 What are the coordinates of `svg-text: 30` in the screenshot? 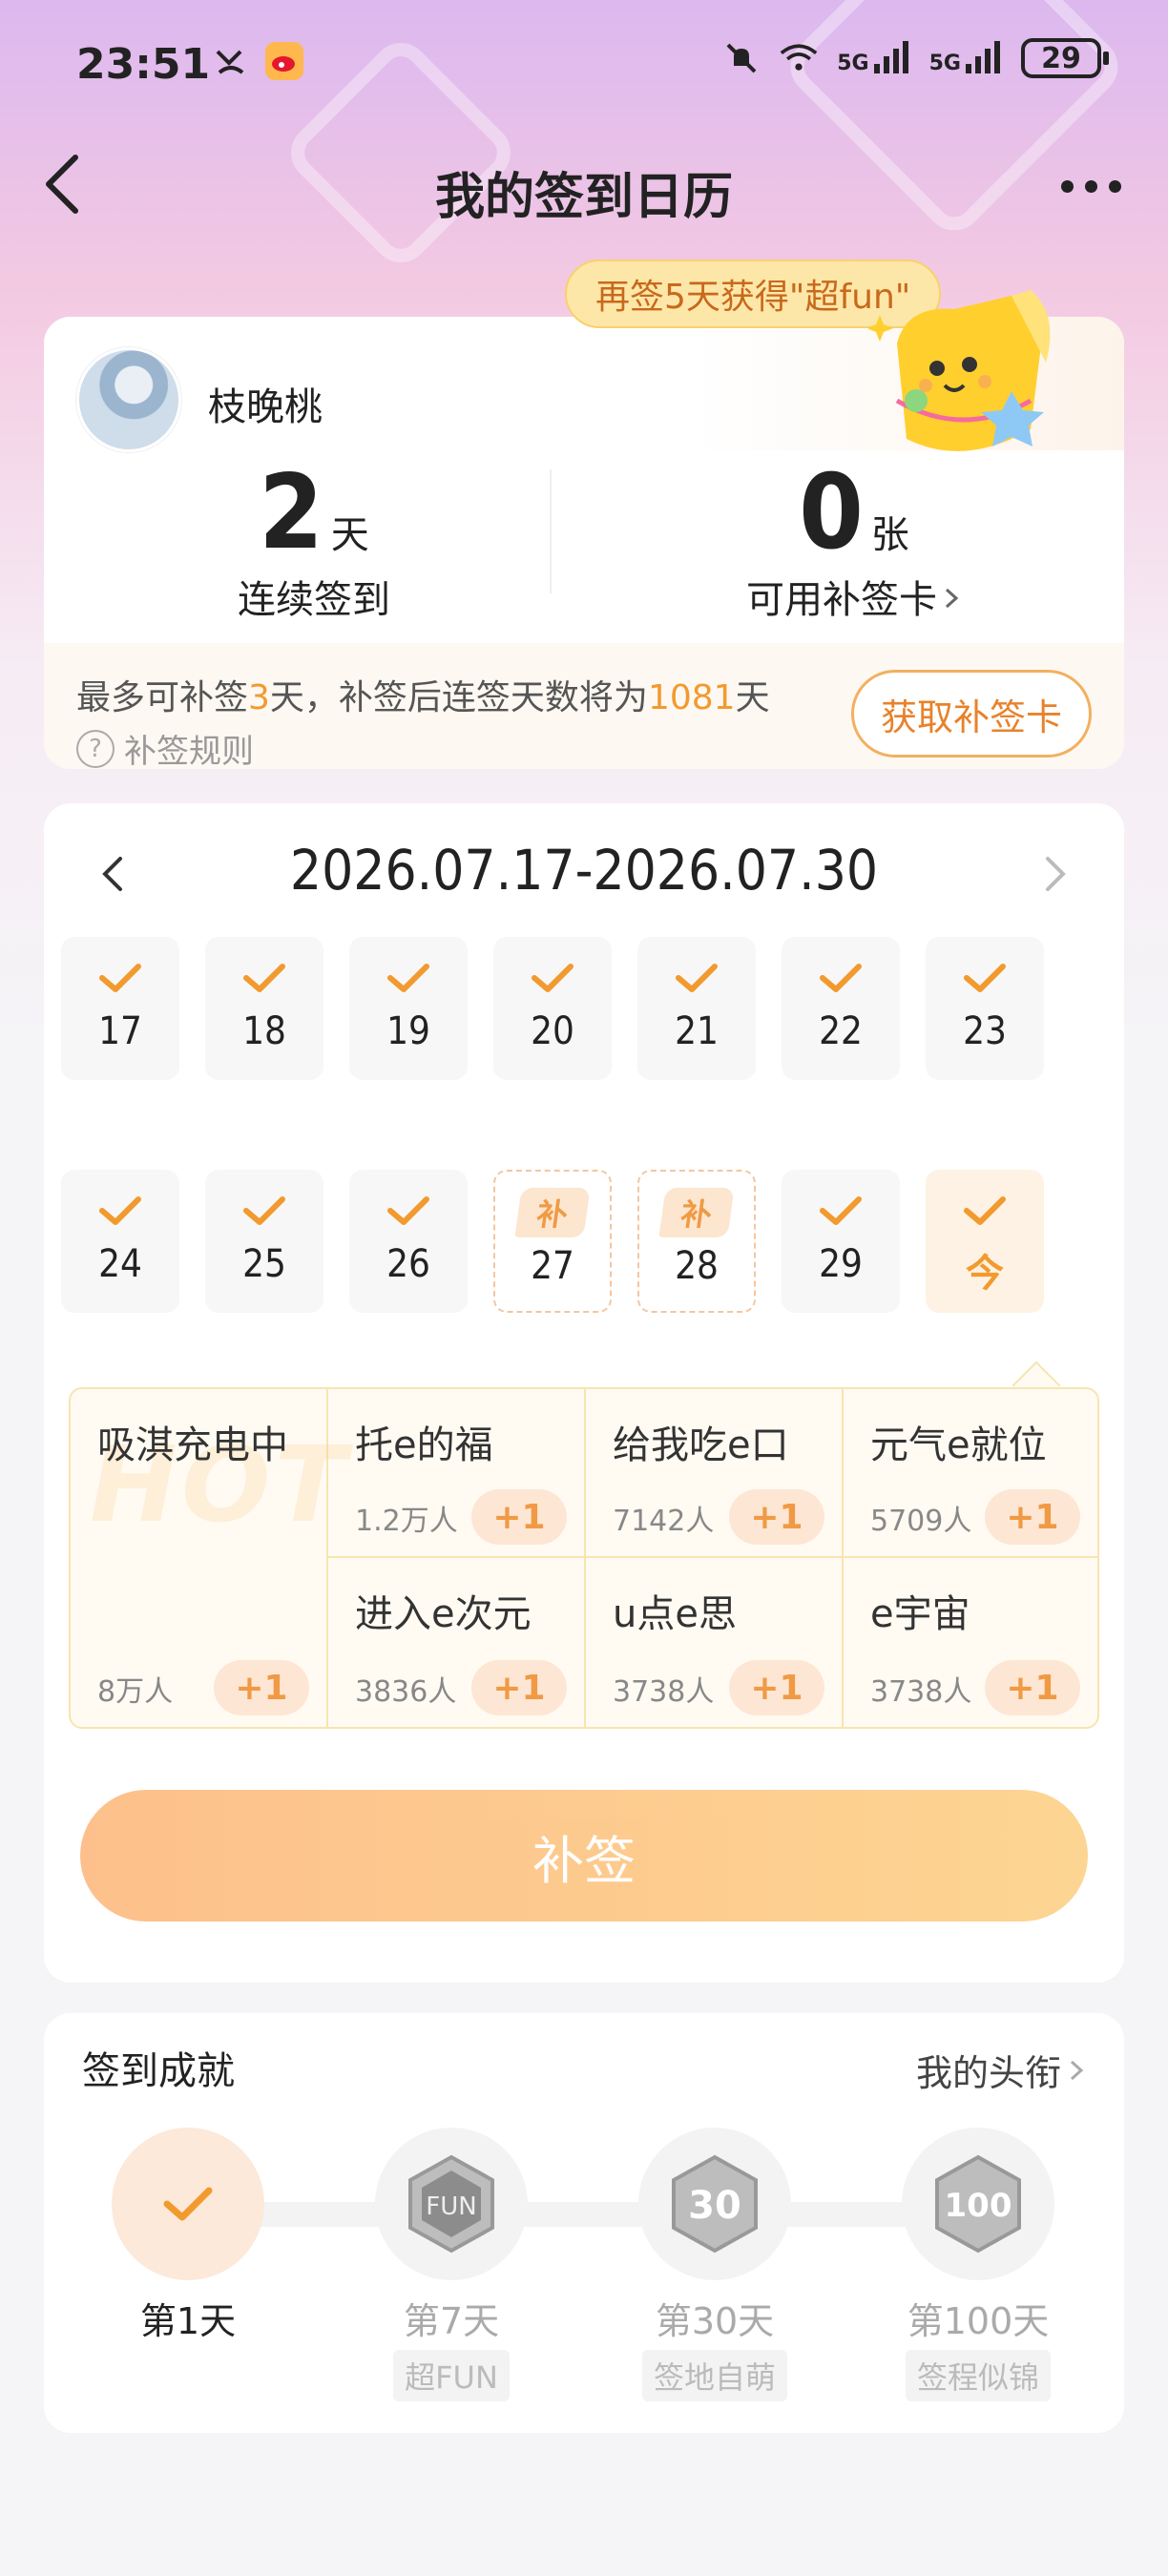 It's located at (714, 2206).